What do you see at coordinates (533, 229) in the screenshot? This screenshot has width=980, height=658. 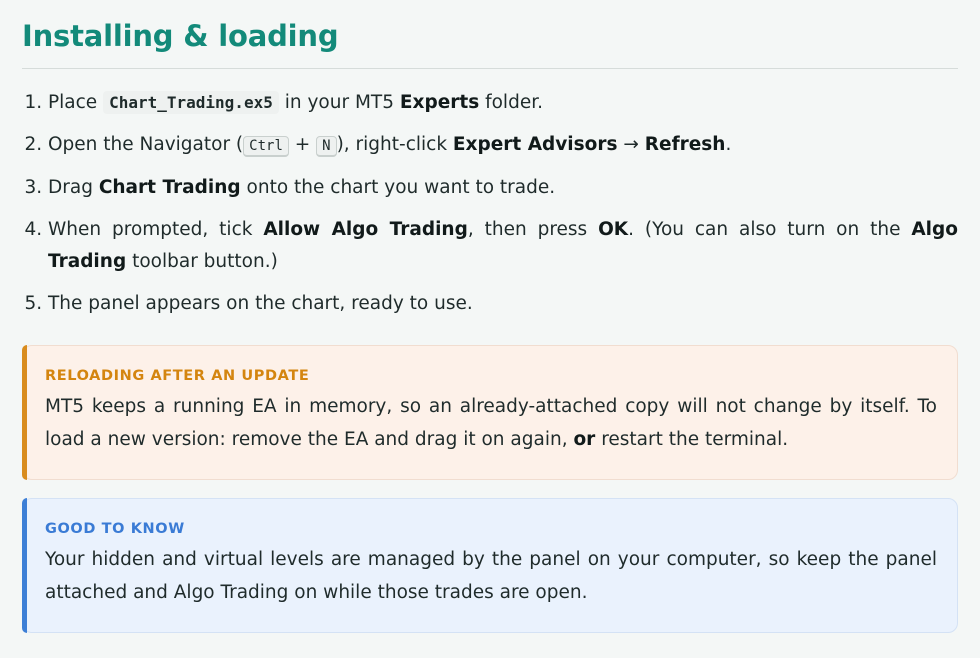 I see `step-4-text-b: , then press` at bounding box center [533, 229].